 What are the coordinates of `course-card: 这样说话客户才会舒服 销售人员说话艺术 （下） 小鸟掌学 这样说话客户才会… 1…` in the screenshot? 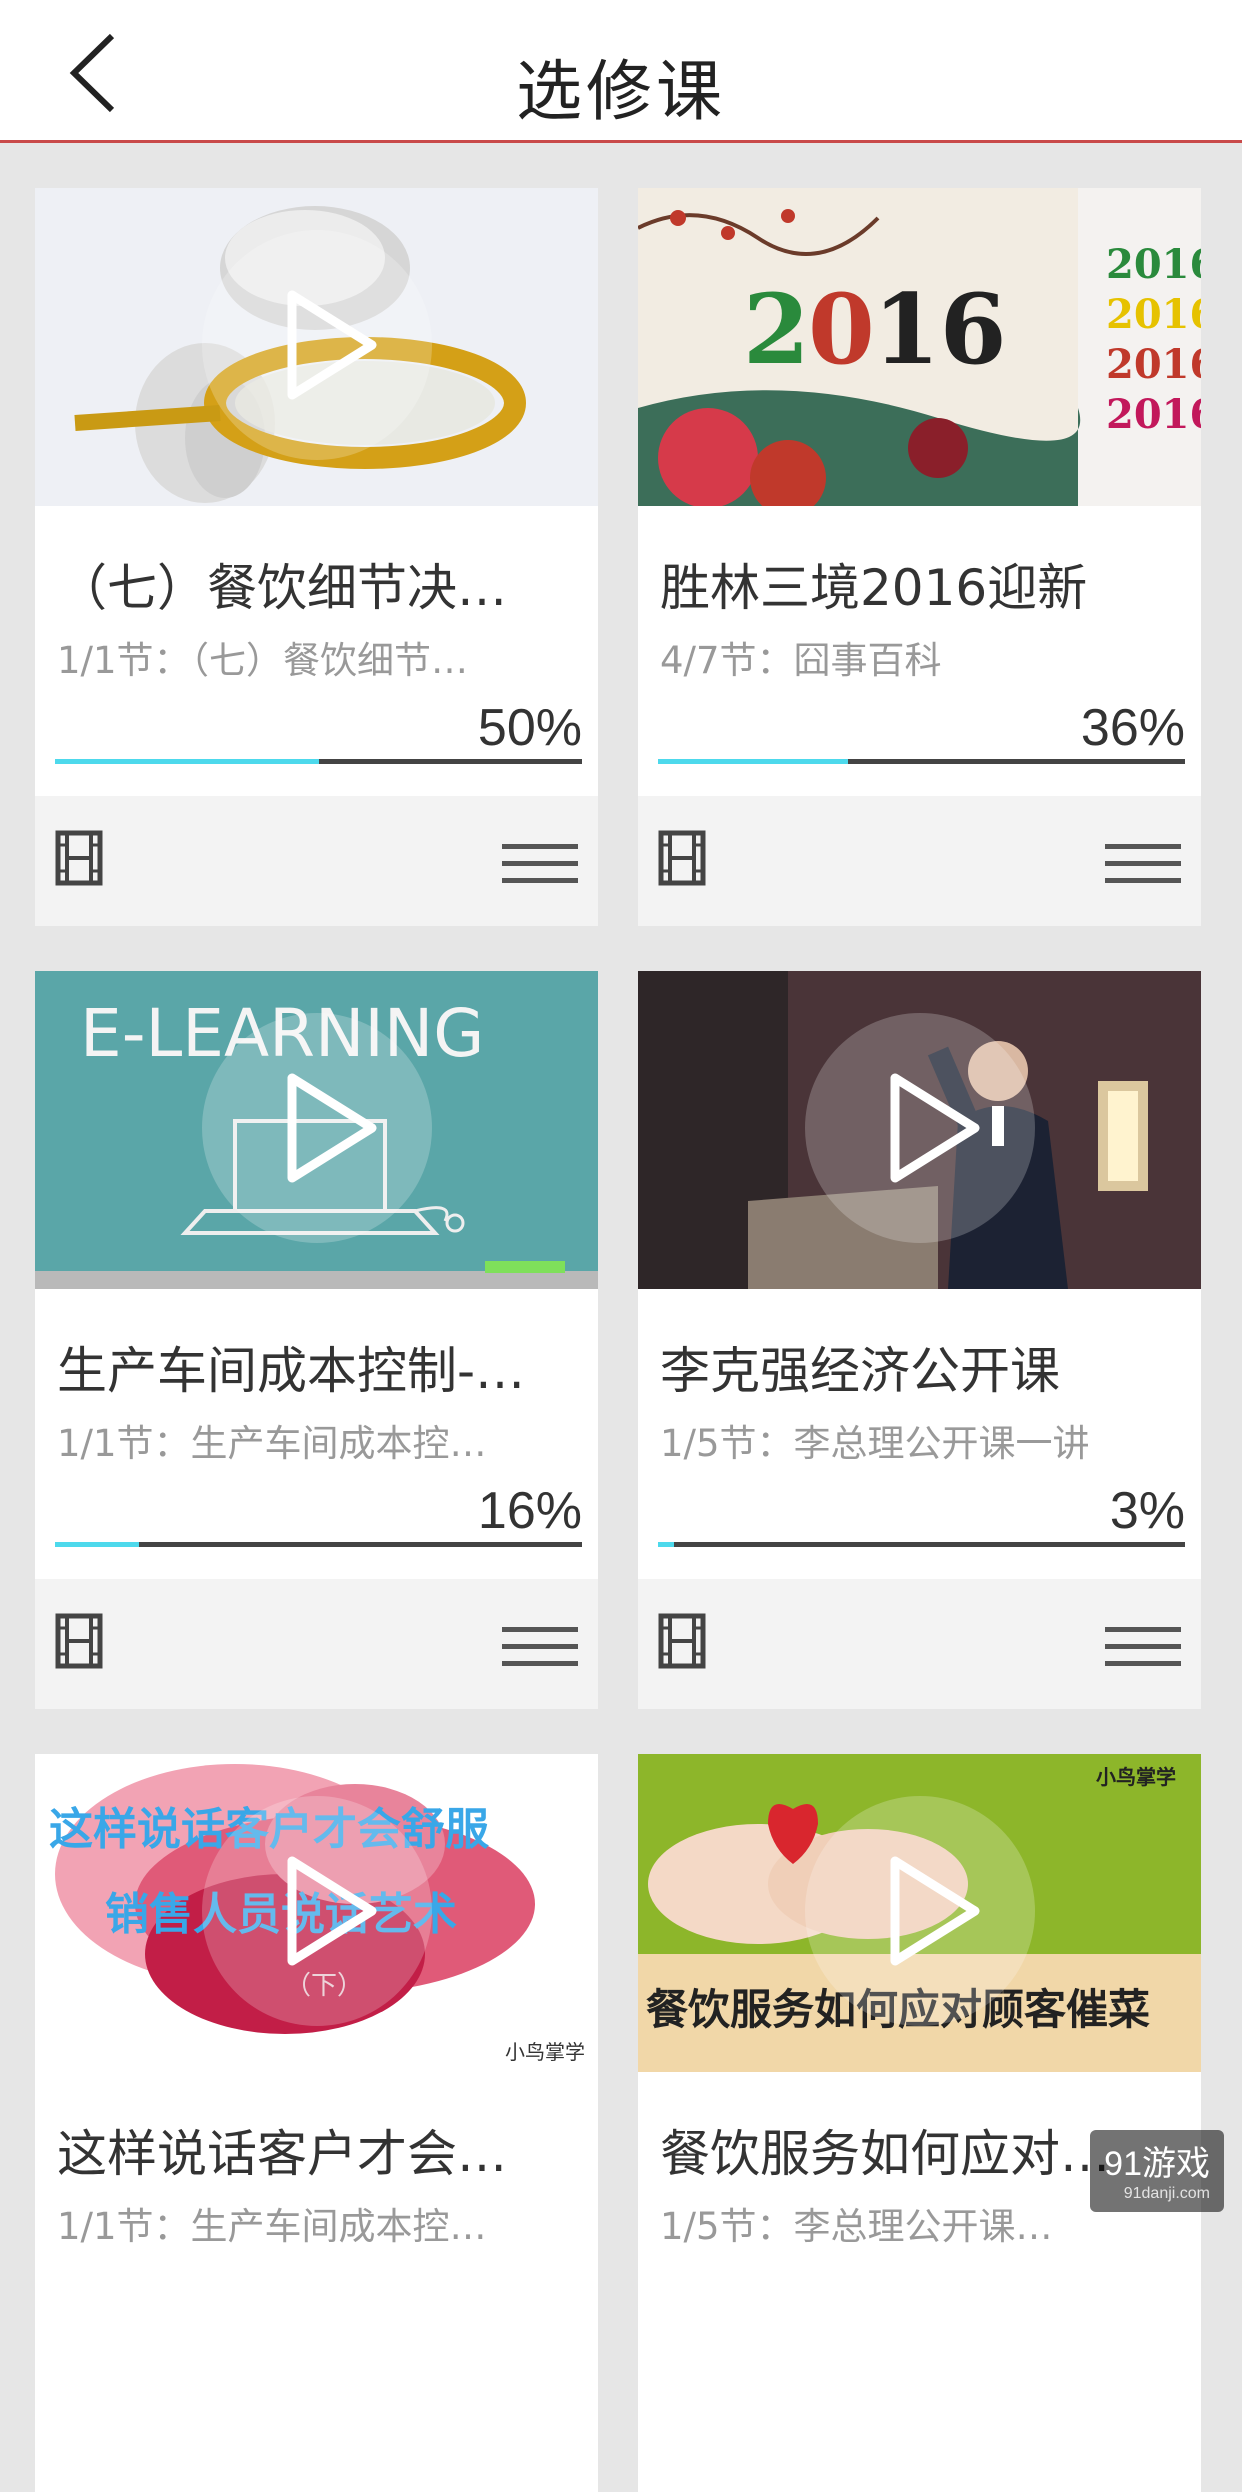 It's located at (316, 2123).